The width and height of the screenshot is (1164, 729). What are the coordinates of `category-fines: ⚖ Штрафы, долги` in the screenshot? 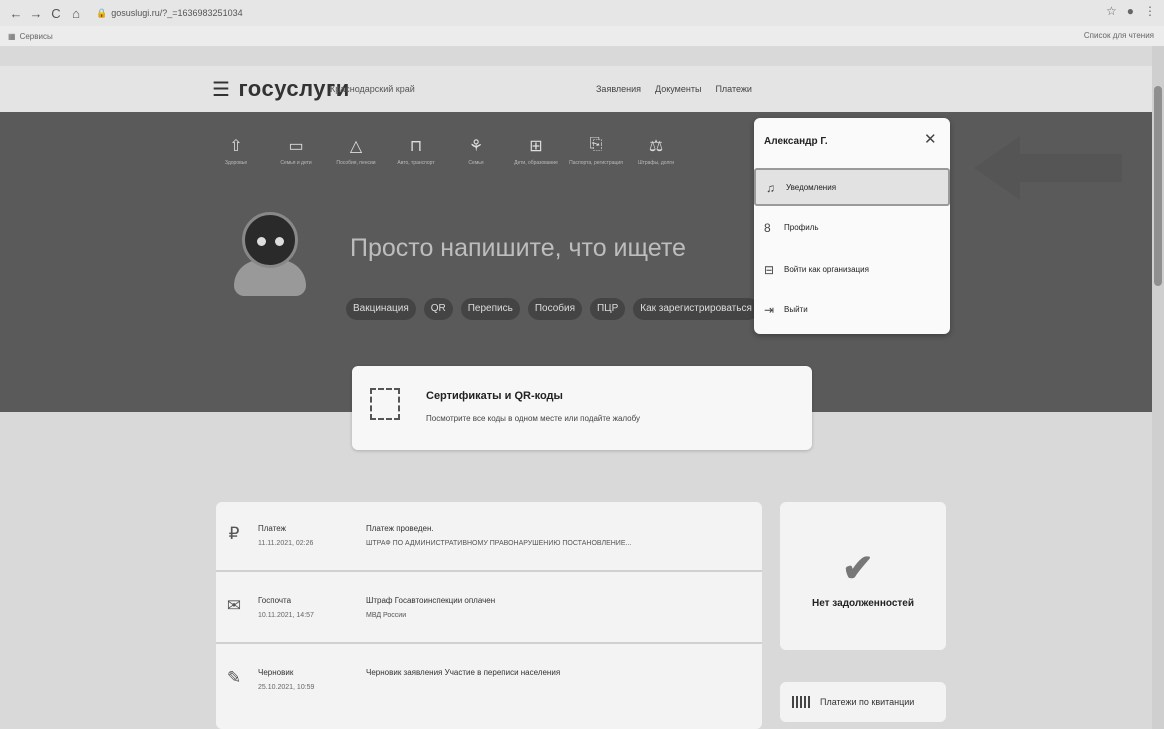 It's located at (656, 151).